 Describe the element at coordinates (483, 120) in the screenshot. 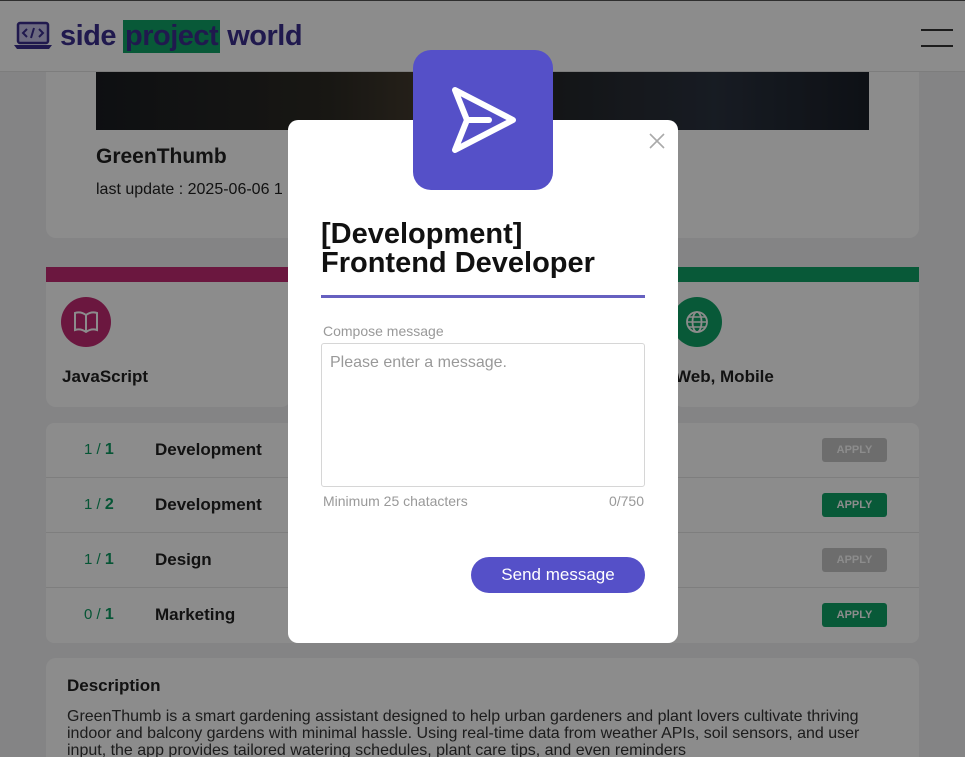

I see `send-icon` at that location.